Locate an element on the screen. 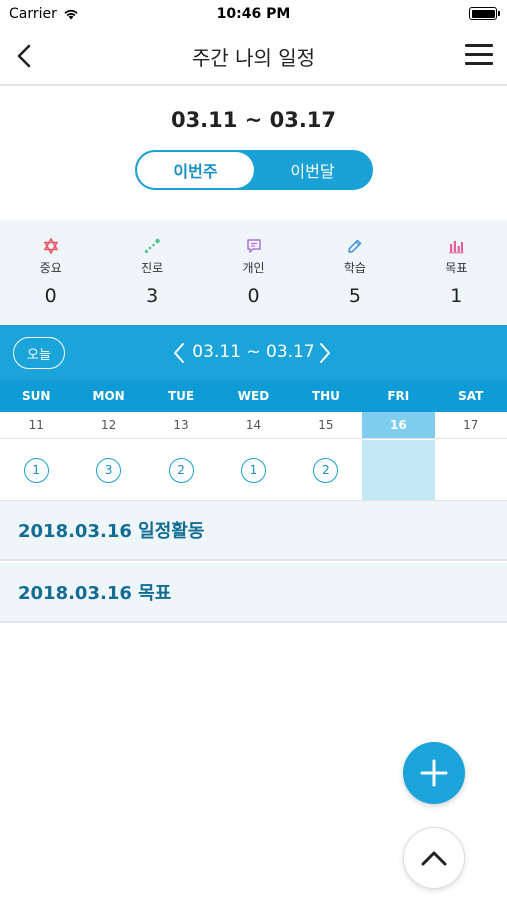  tab-this-month: 이번달 is located at coordinates (312, 170).